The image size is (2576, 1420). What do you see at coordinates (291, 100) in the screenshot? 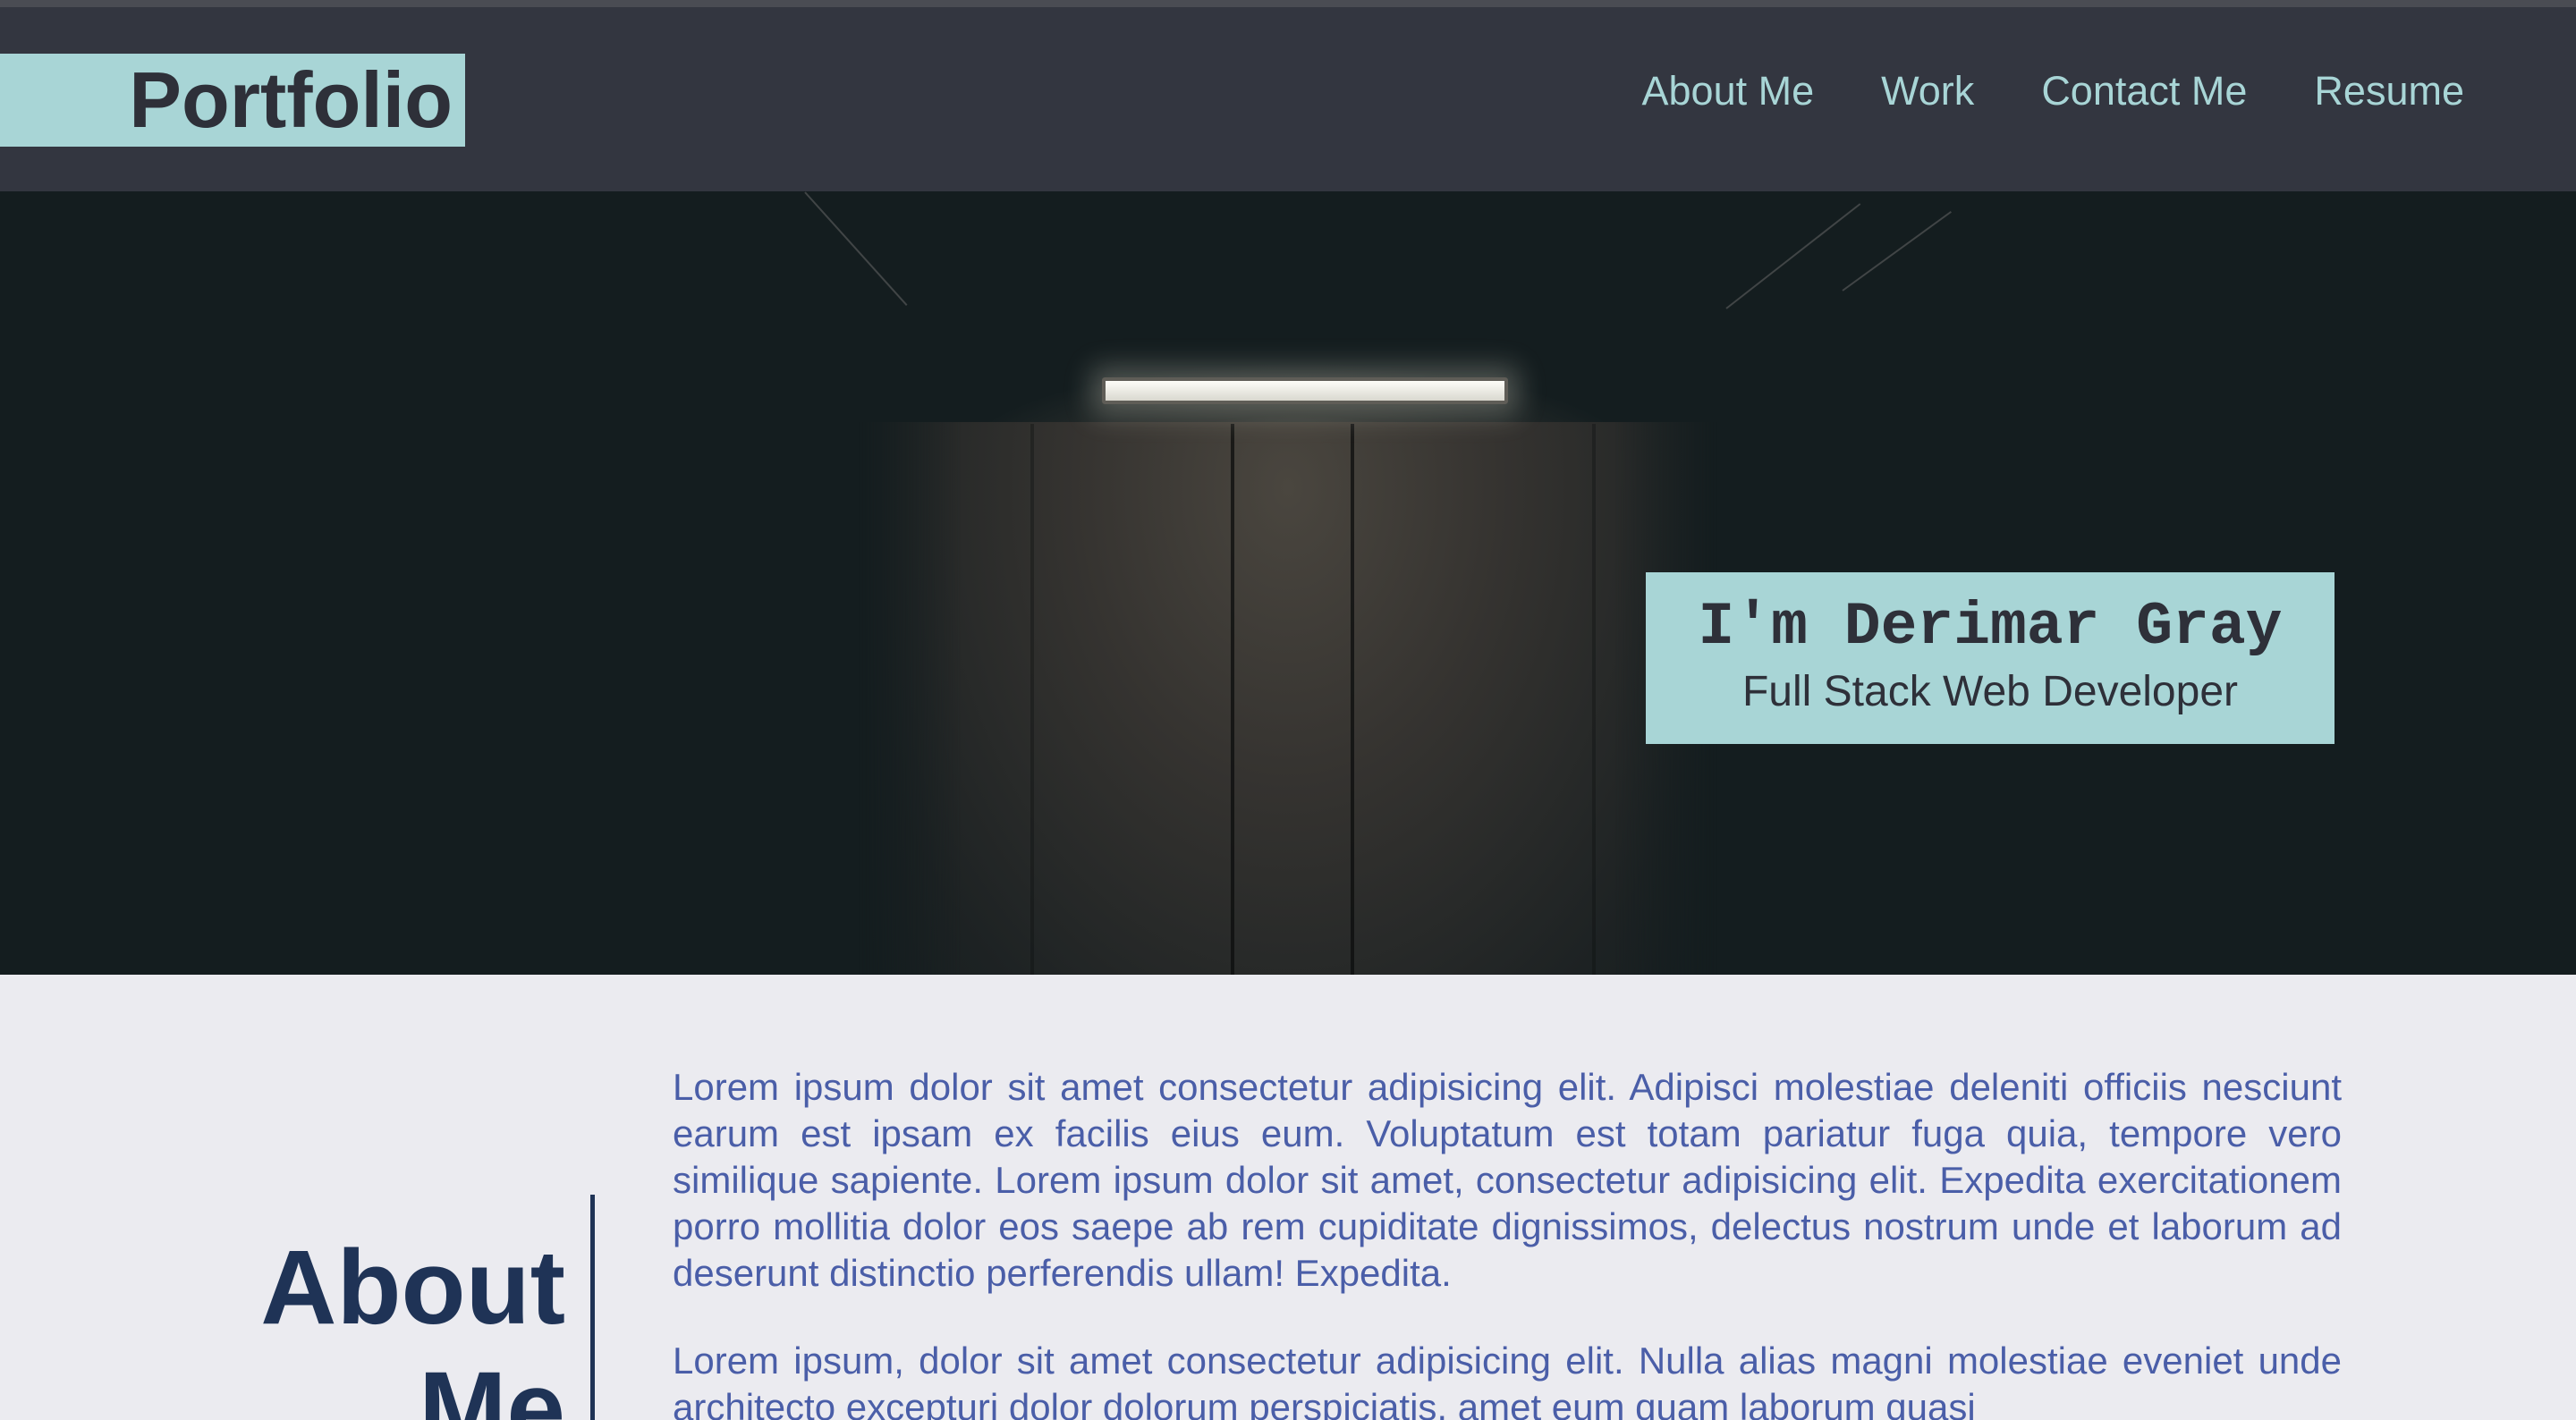
I see `logo-text: Portfolio` at bounding box center [291, 100].